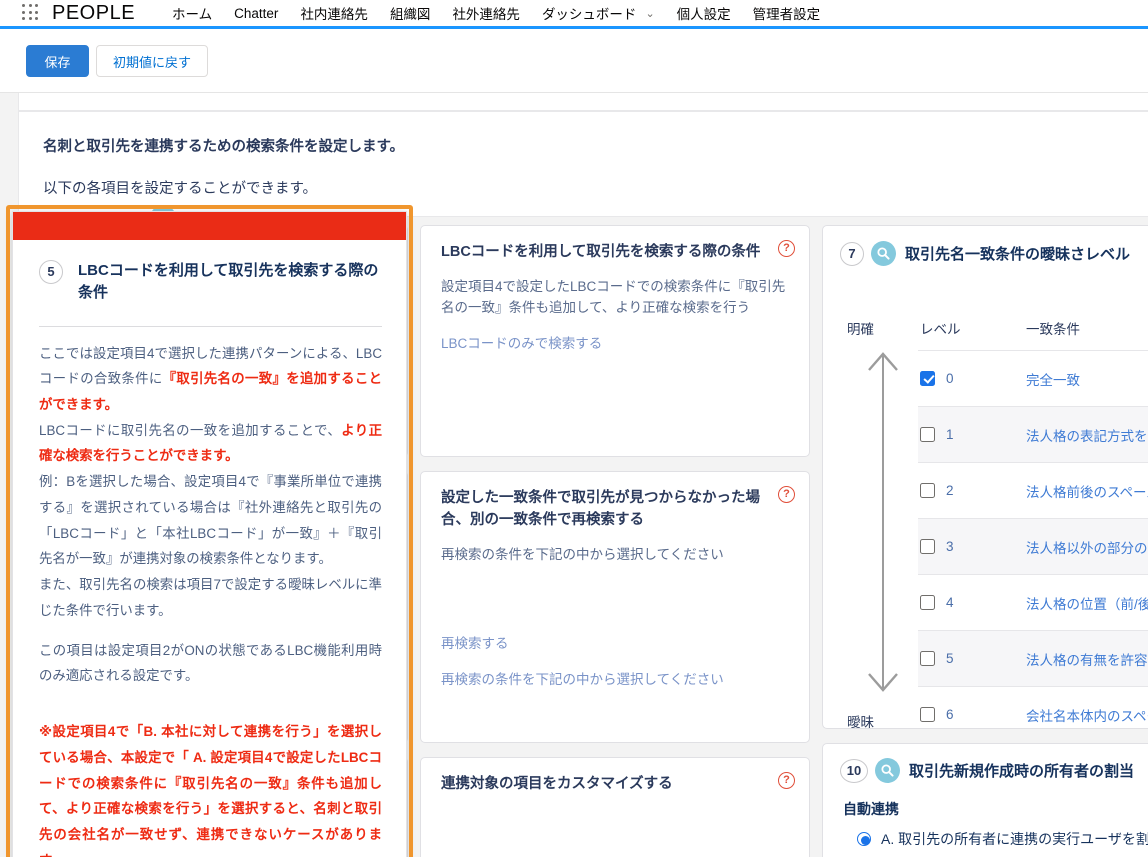  Describe the element at coordinates (57, 61) in the screenshot. I see `save-button: 保存` at that location.